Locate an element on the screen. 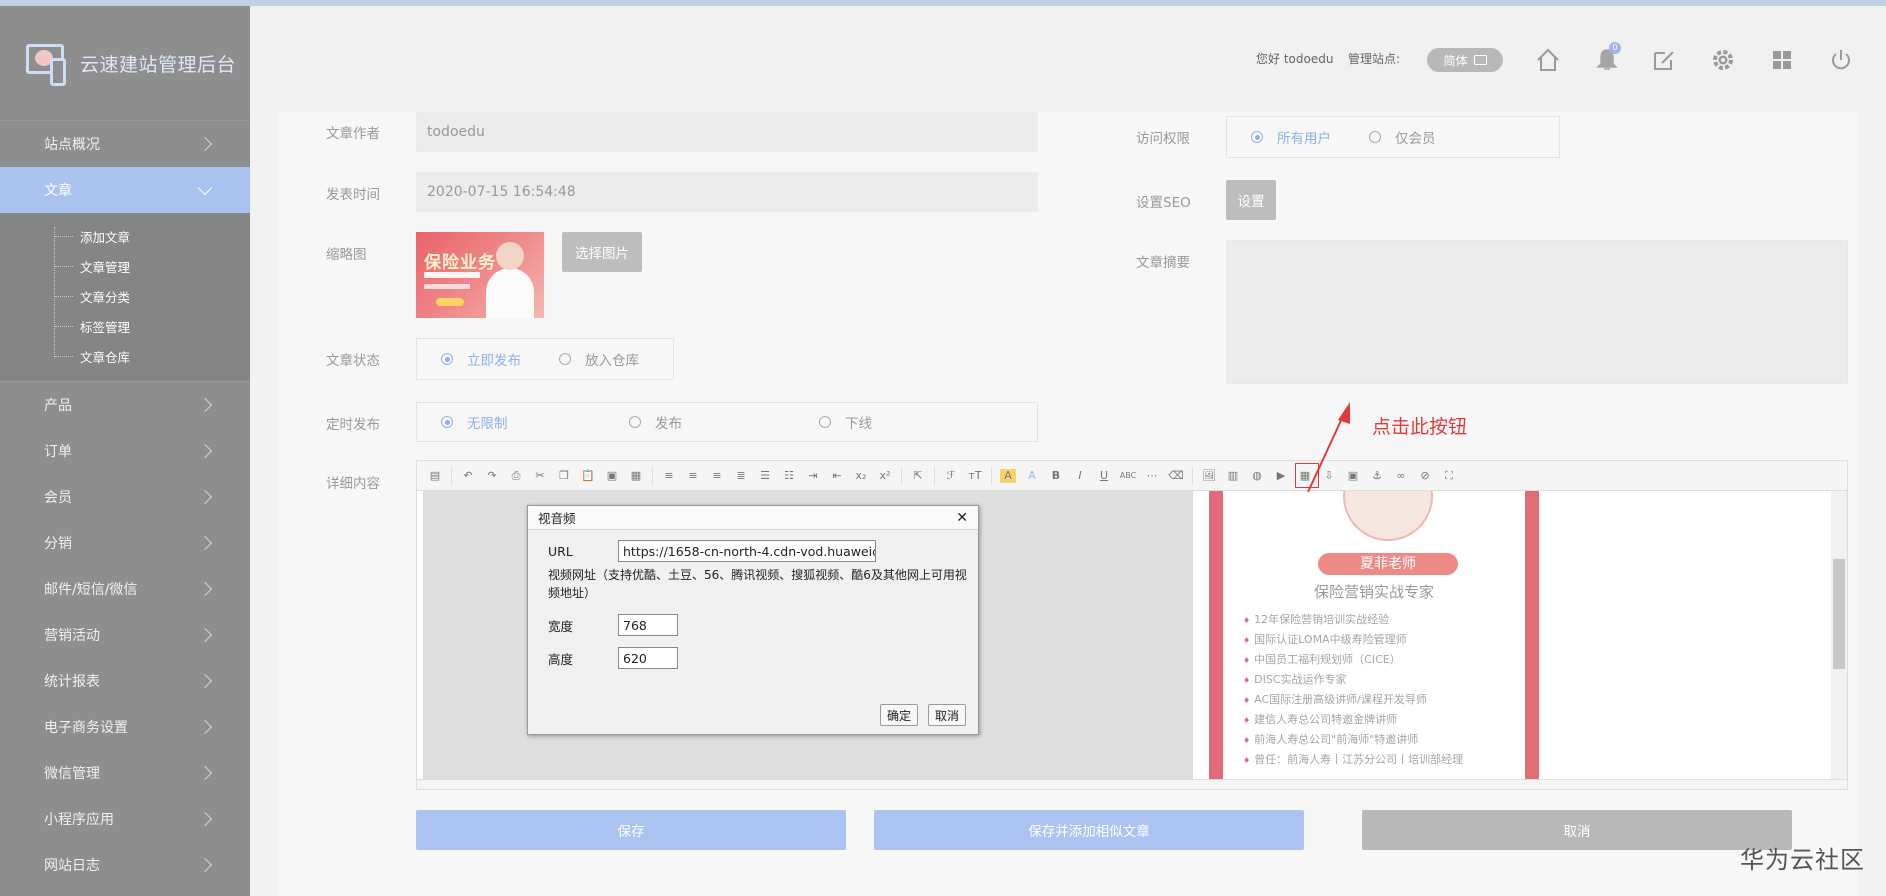  dialog-note: 视频网址（支持优酷、土豆、56、腾讯视频、搜狐视频、酷6及其他网上可用视频地址） is located at coordinates (757, 584).